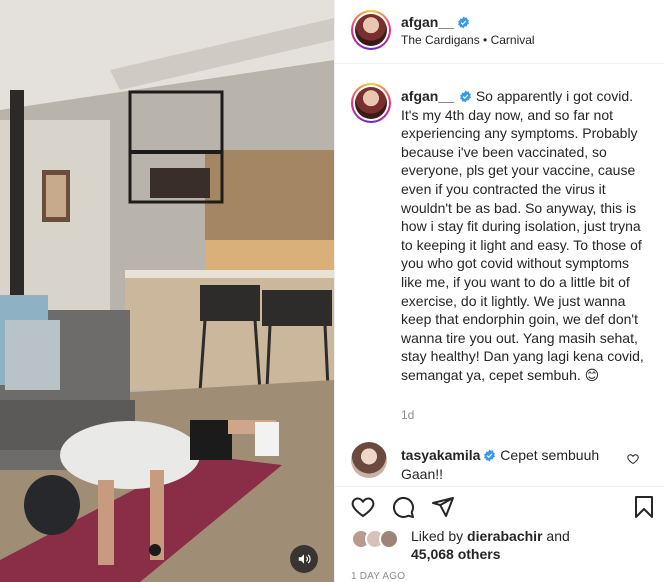 This screenshot has height=582, width=664. What do you see at coordinates (499, 32) in the screenshot?
I see `post-header: afgan__ The Cardigans • Carnival` at bounding box center [499, 32].